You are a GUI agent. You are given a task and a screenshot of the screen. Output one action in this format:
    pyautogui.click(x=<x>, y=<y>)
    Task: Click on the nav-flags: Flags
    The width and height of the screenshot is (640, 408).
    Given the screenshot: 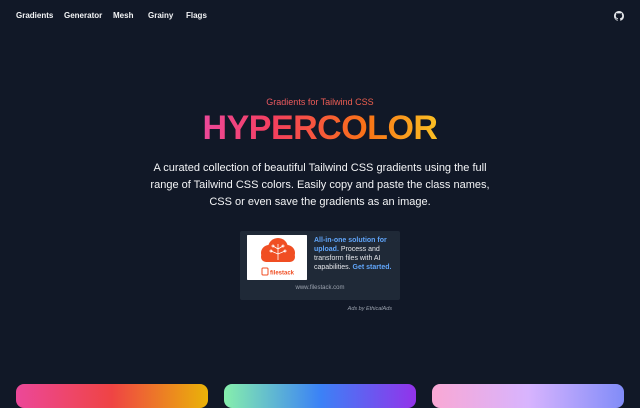 What is the action you would take?
    pyautogui.click(x=196, y=15)
    